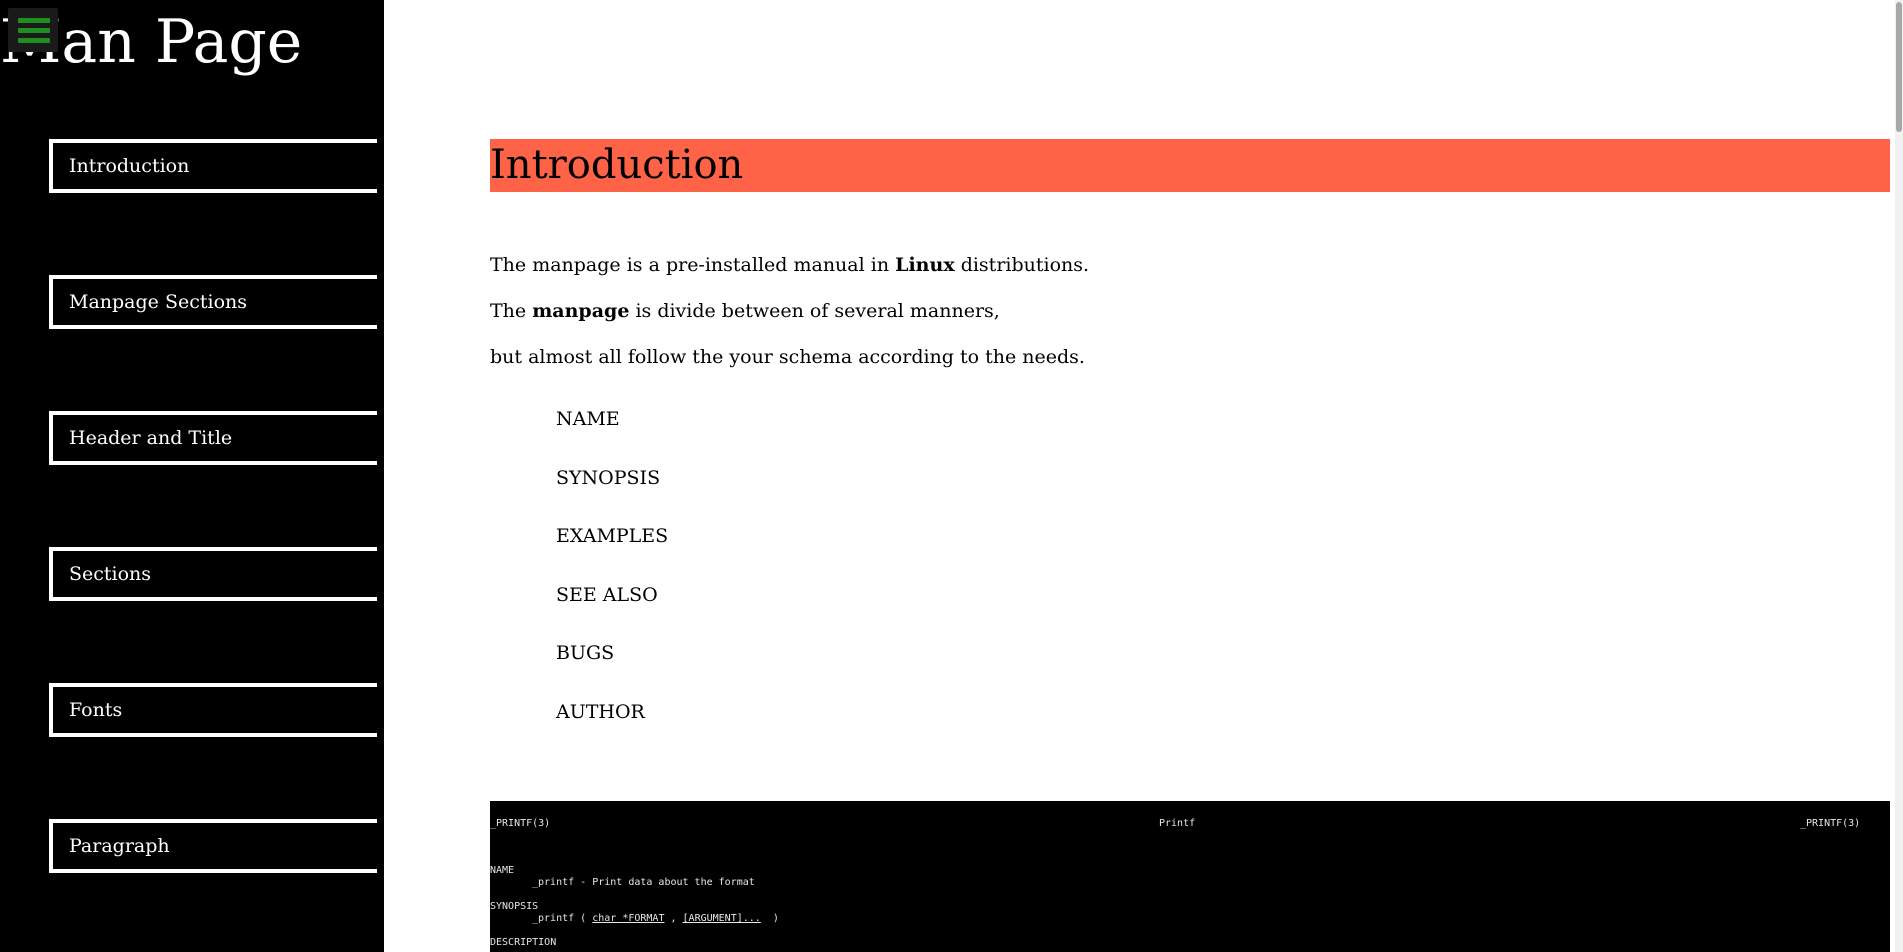 The width and height of the screenshot is (1903, 952). What do you see at coordinates (215, 710) in the screenshot?
I see `nav-item-fonts: Fonts` at bounding box center [215, 710].